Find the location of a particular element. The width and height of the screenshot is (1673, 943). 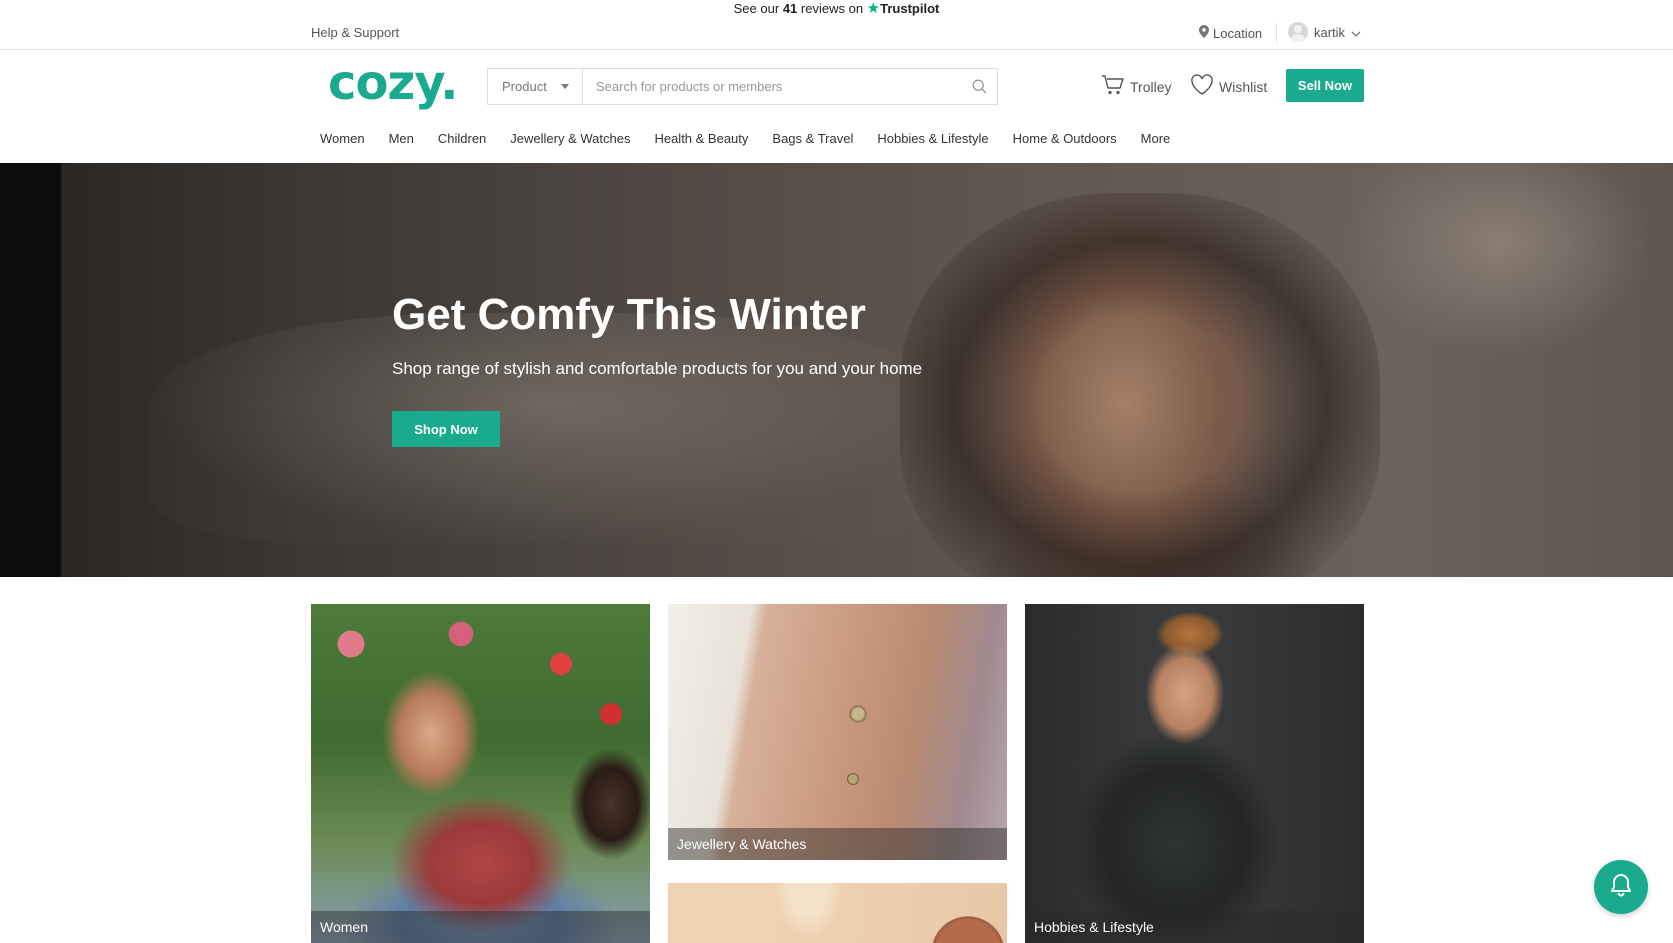

nav-item-men: Men is located at coordinates (401, 138).